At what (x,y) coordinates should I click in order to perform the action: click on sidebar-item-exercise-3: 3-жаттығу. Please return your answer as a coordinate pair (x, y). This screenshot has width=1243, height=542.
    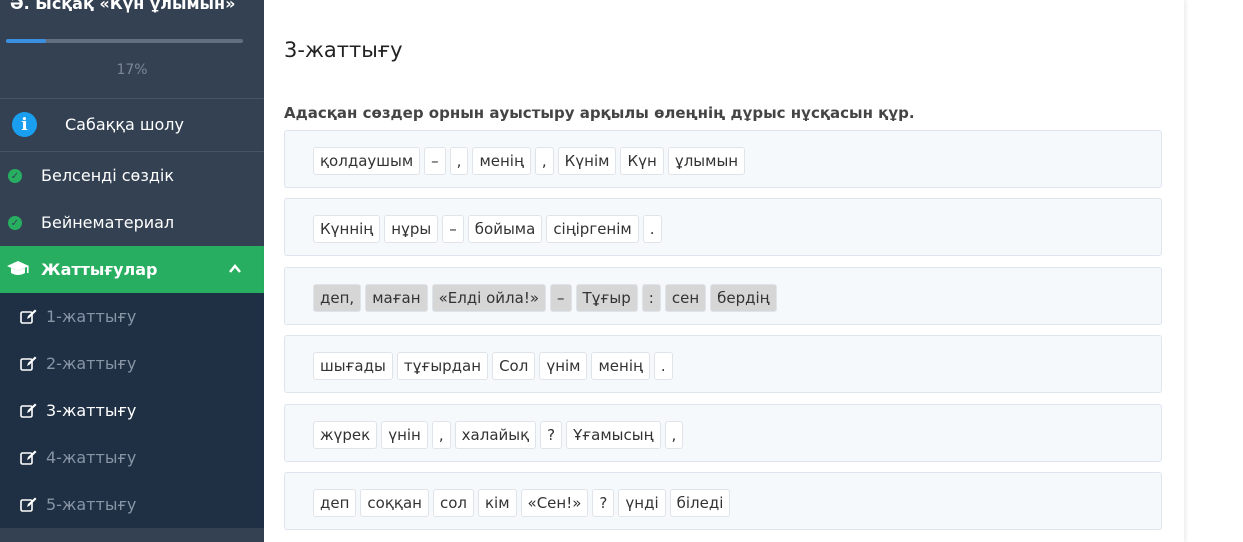
    Looking at the image, I should click on (132, 410).